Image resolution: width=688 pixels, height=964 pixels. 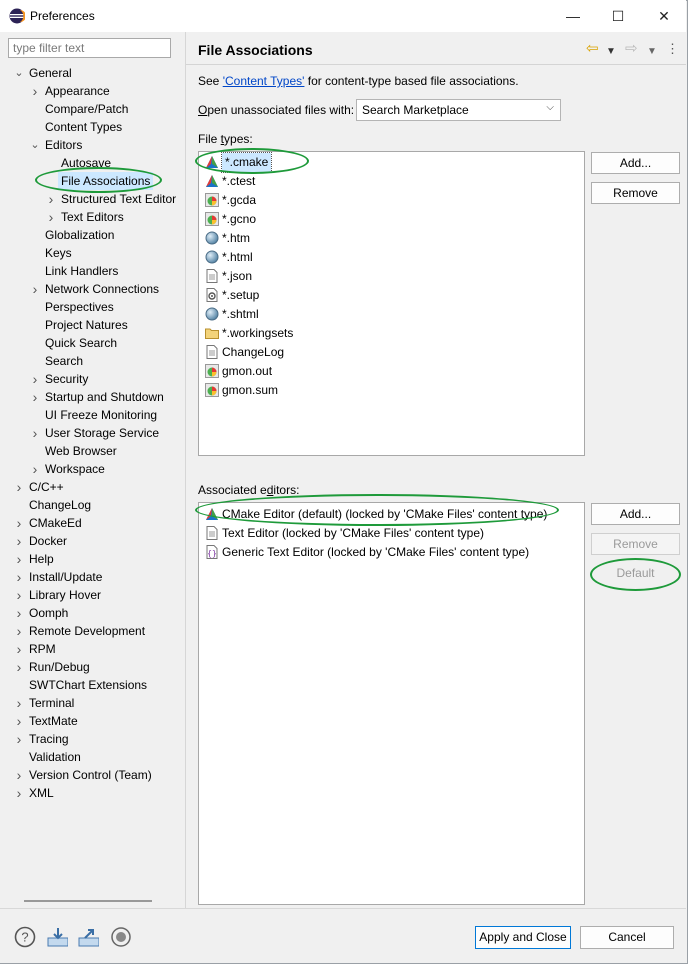 I want to click on tree-item-security: Security, so click(x=66, y=379).